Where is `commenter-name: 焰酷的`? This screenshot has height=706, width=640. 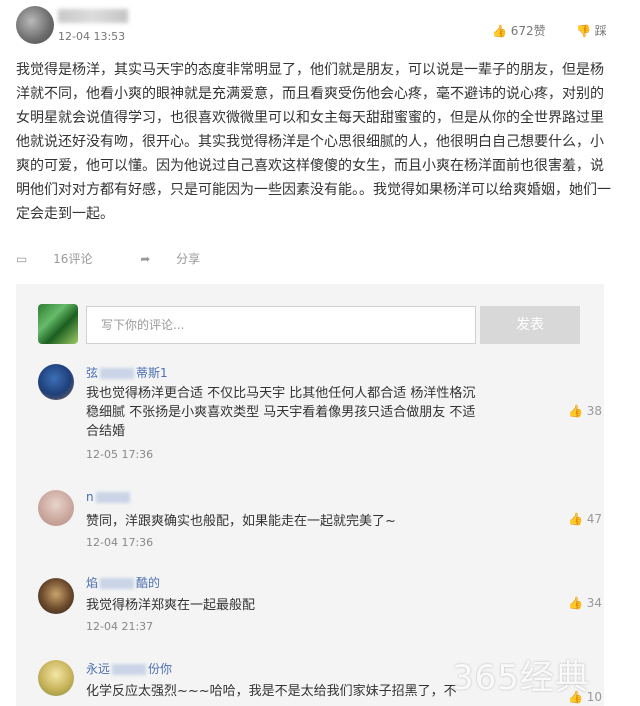 commenter-name: 焰酷的 is located at coordinates (123, 582).